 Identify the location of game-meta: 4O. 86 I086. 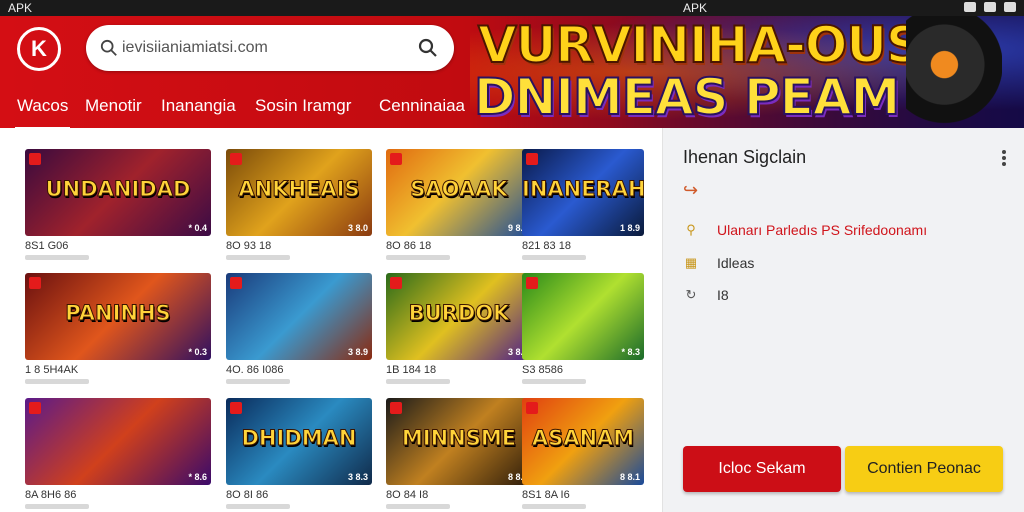
(255, 370).